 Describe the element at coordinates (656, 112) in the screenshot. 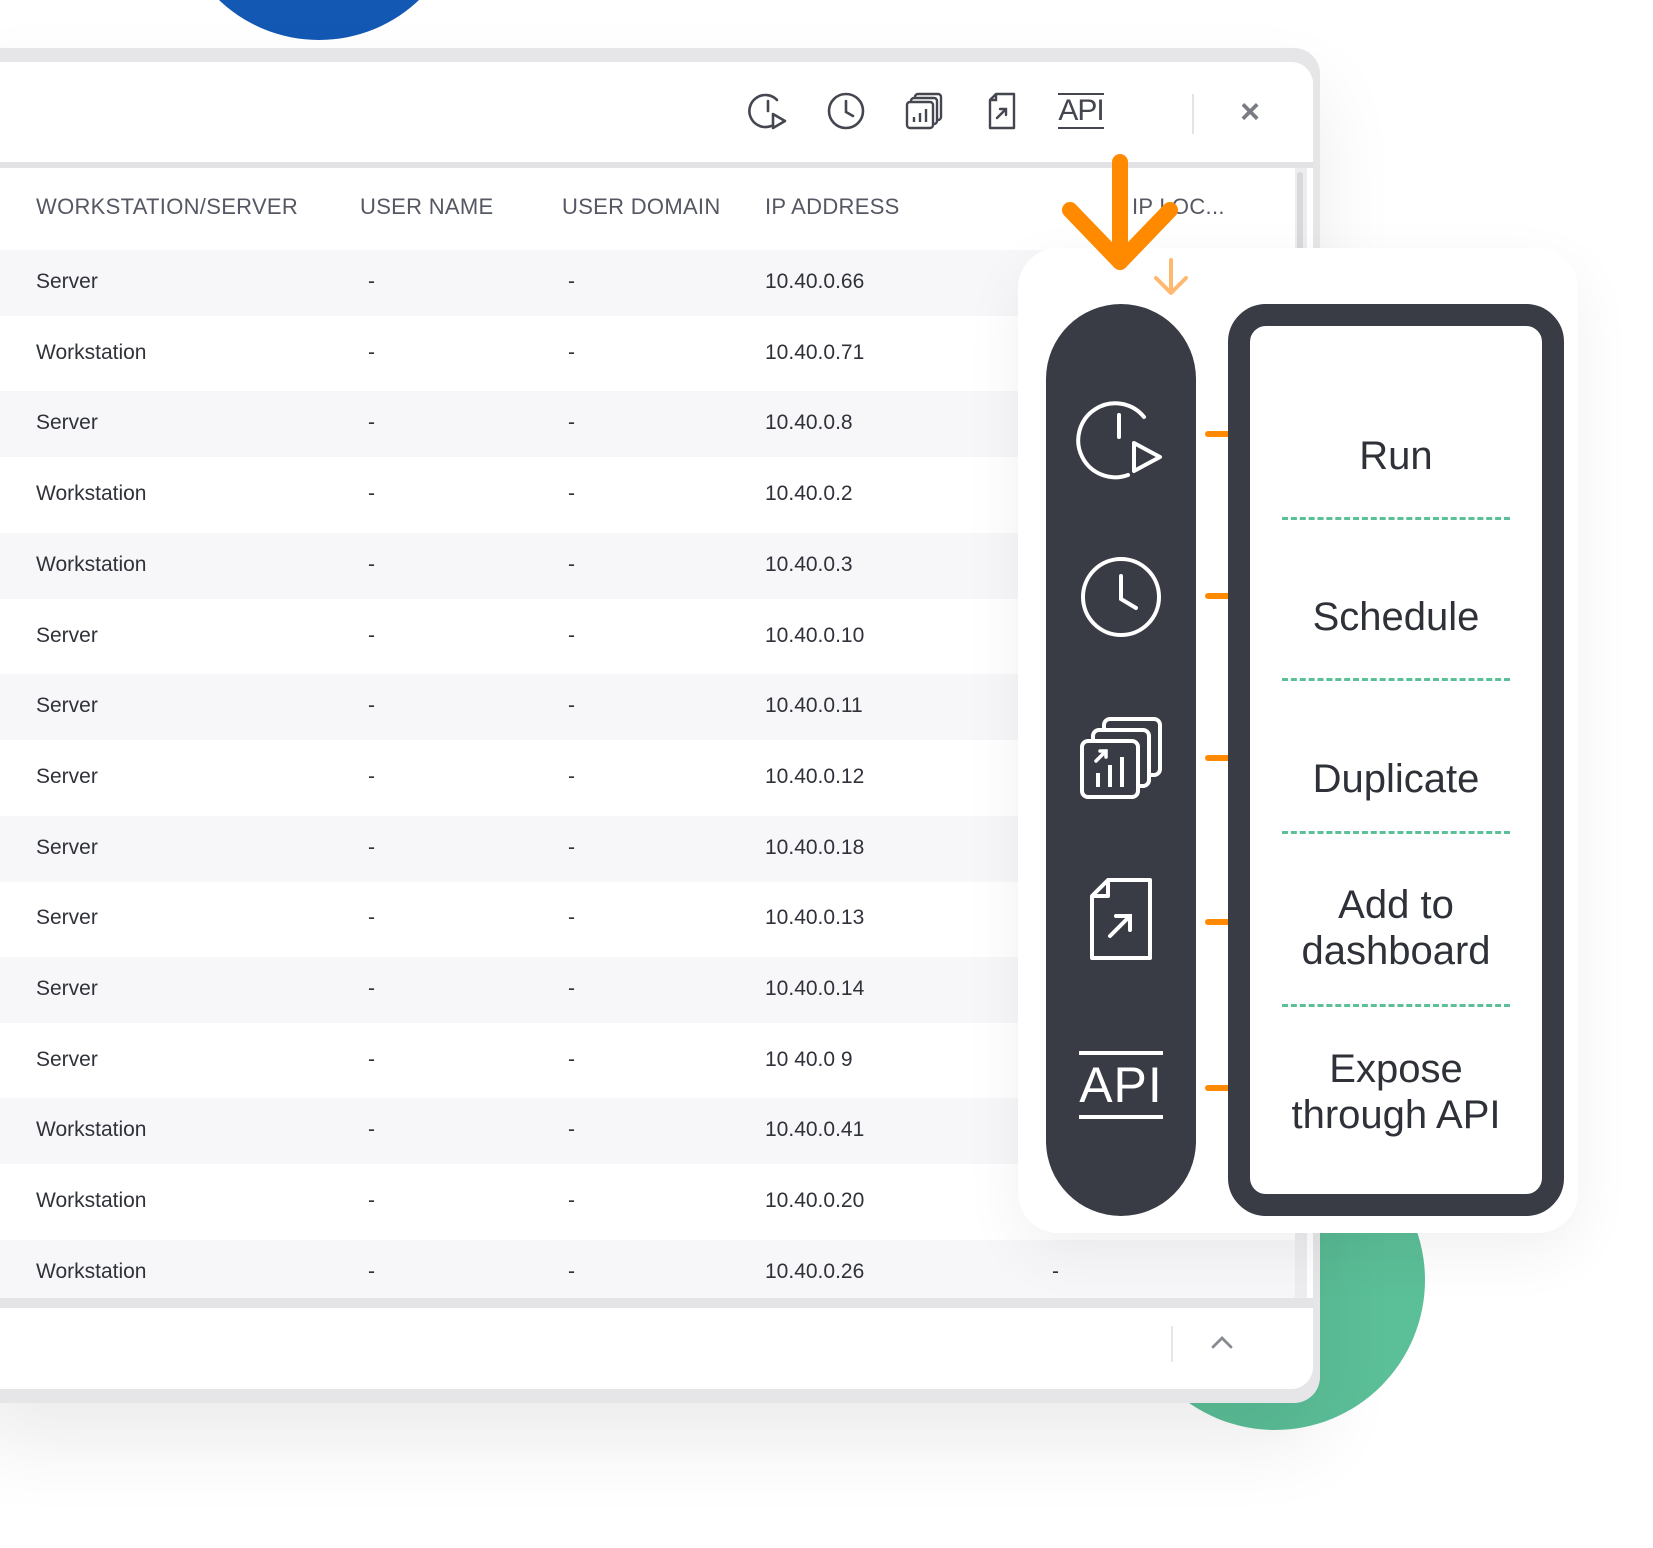

I see `toolbar: API ×` at that location.